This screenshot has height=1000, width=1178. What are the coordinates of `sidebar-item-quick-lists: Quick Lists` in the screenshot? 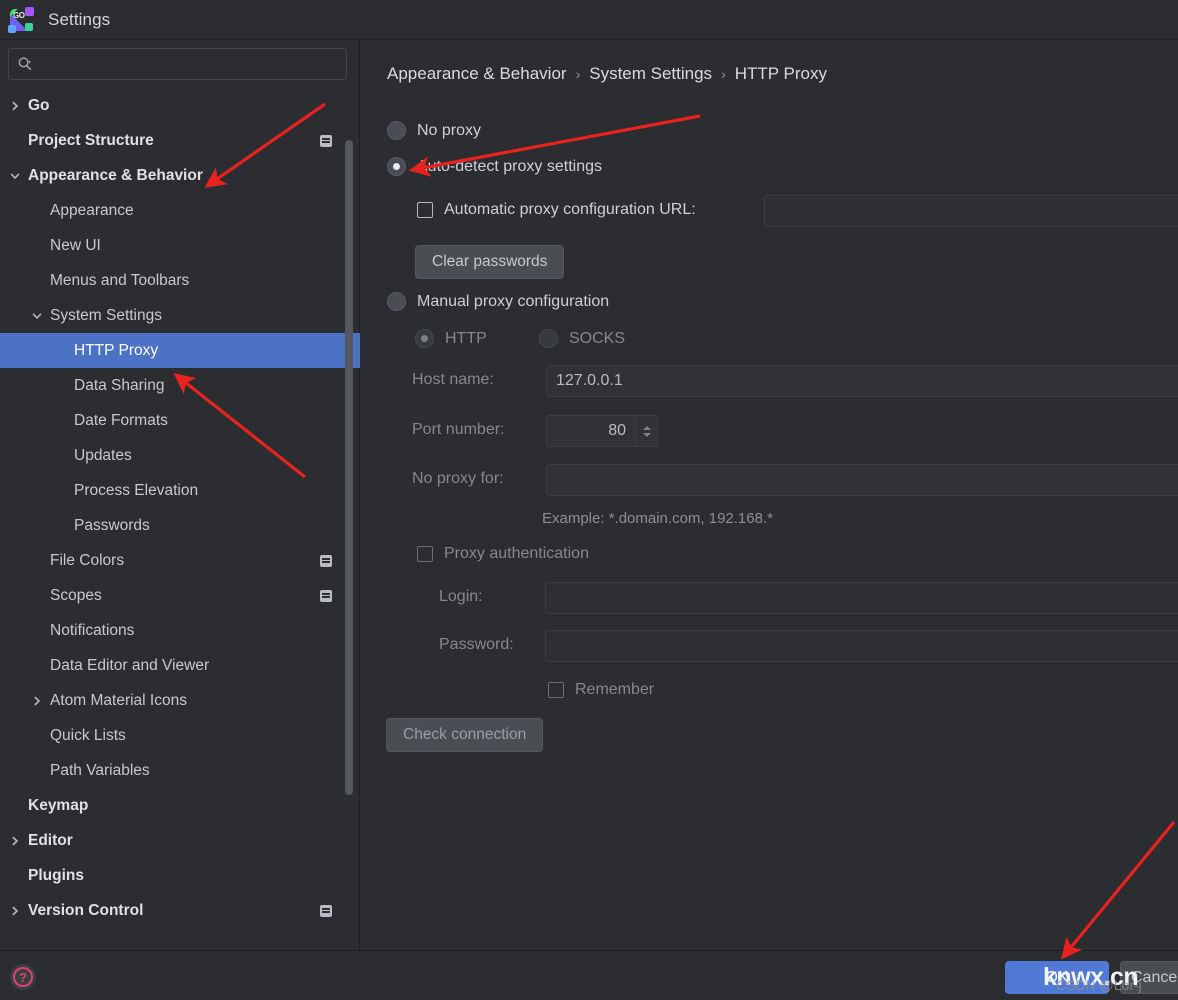 It's located at (180, 735).